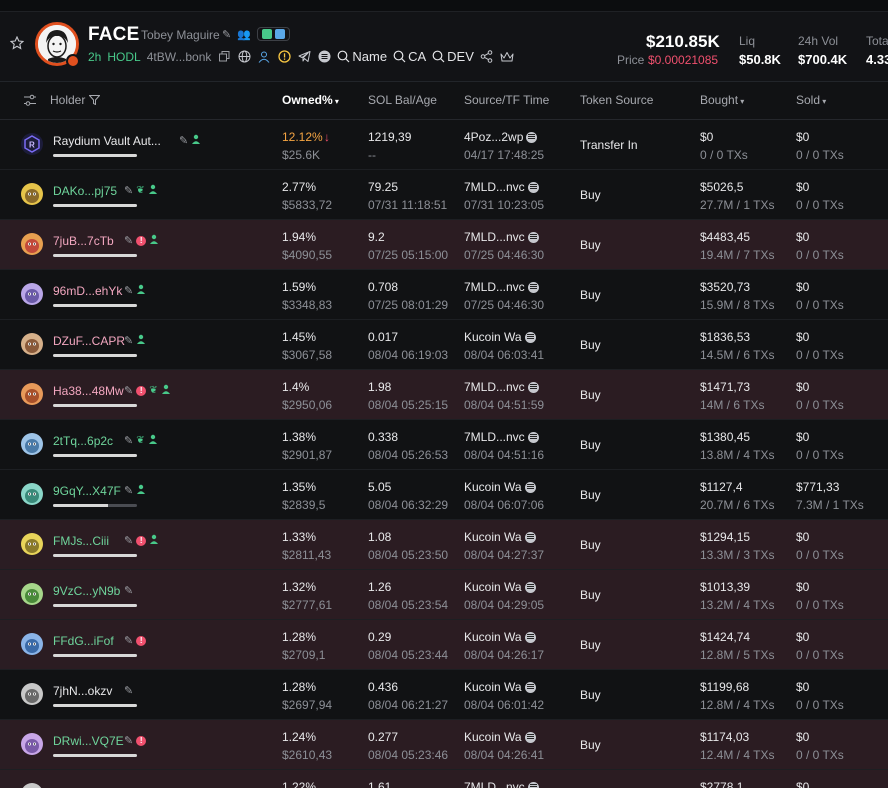 This screenshot has width=888, height=788. I want to click on column-sol-bal: SOL Bal/Age, so click(402, 100).